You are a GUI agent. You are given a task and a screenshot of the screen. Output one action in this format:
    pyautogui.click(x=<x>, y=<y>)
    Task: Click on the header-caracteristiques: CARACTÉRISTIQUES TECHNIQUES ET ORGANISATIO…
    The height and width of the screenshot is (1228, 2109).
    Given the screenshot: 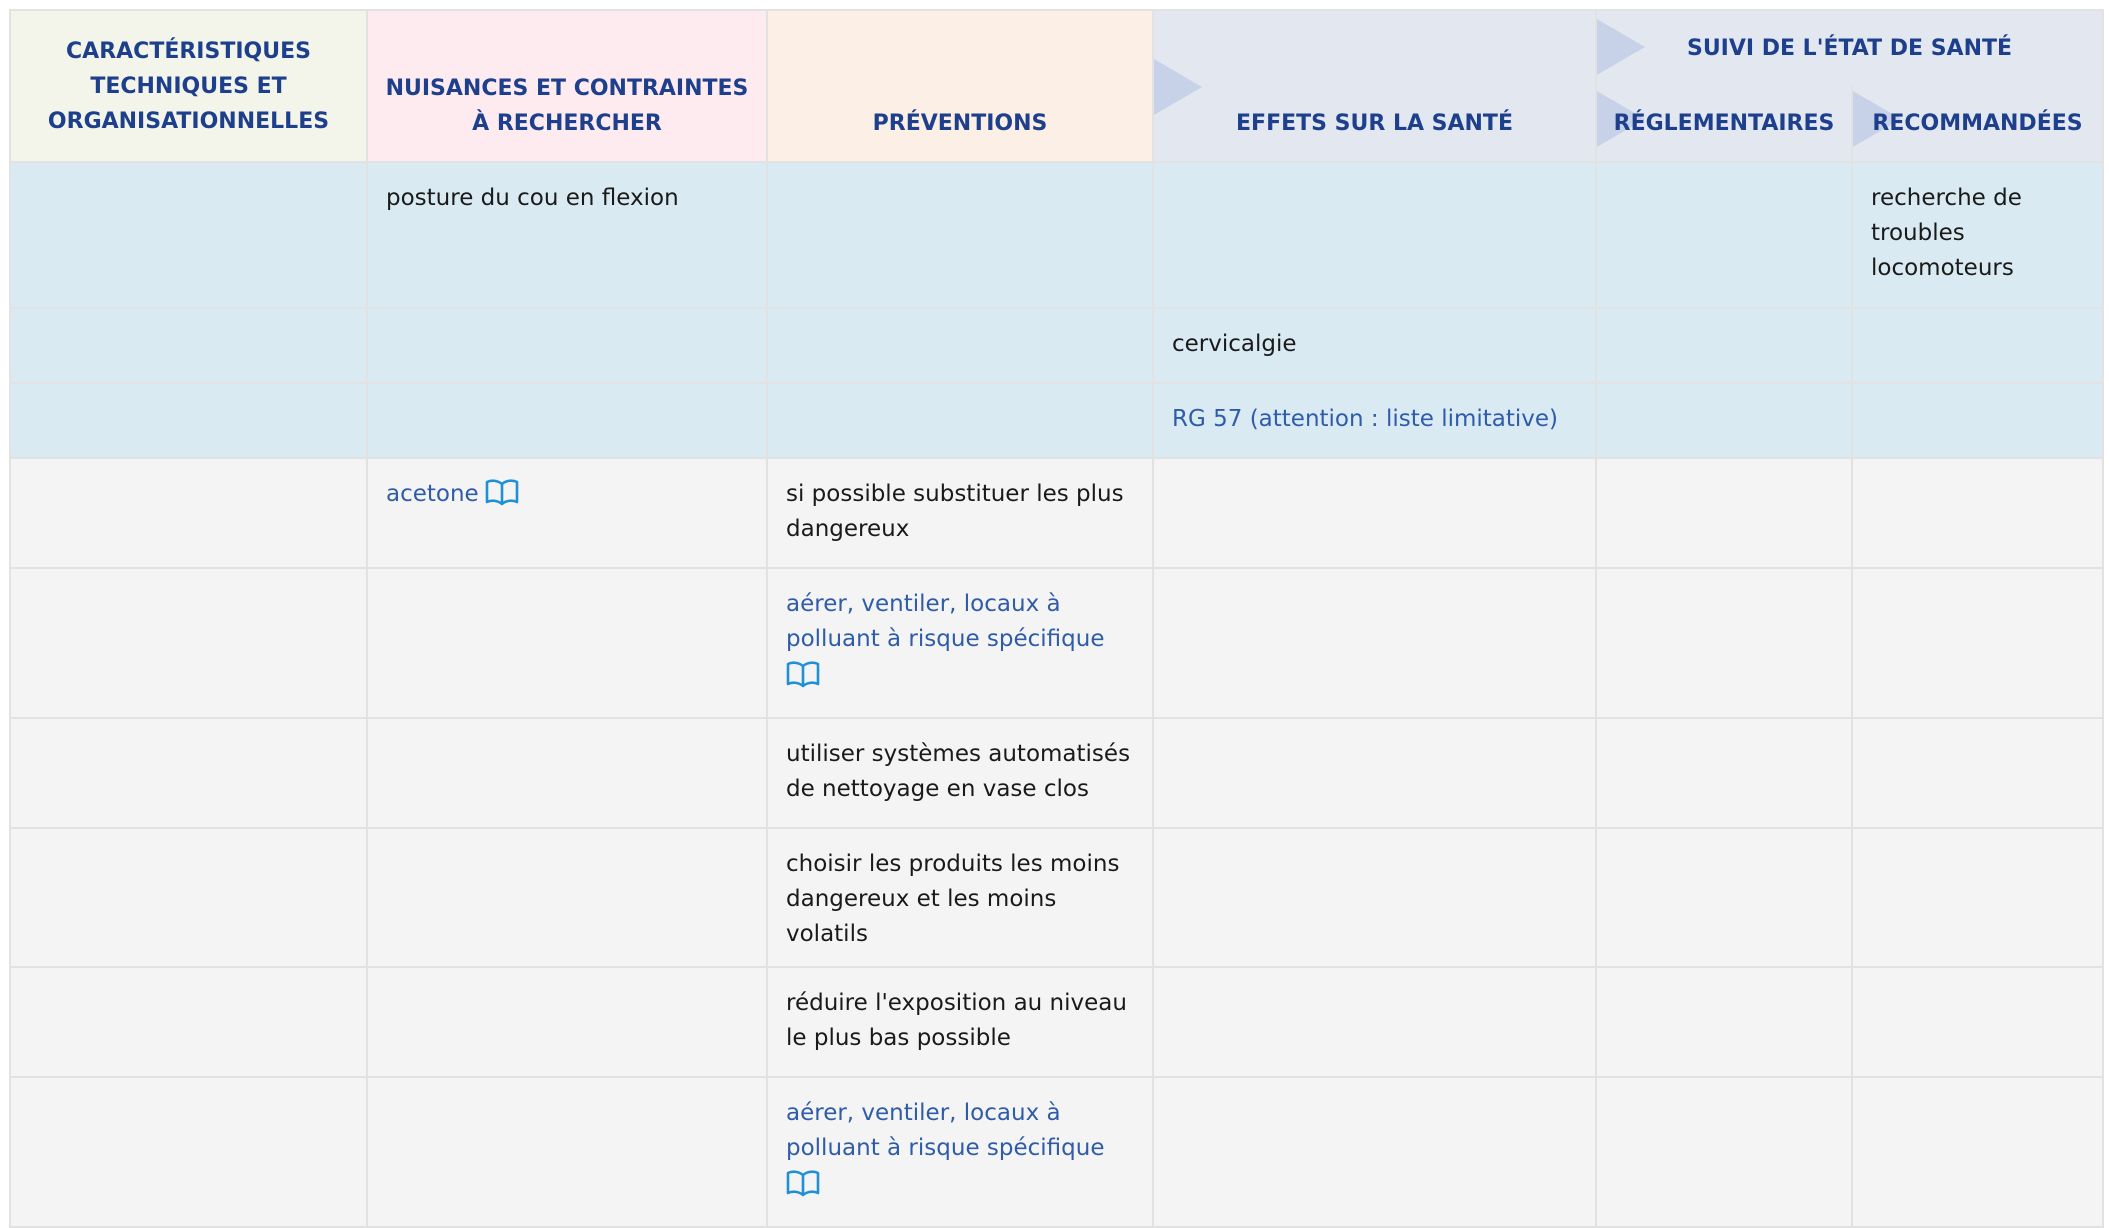 What is the action you would take?
    pyautogui.click(x=188, y=86)
    